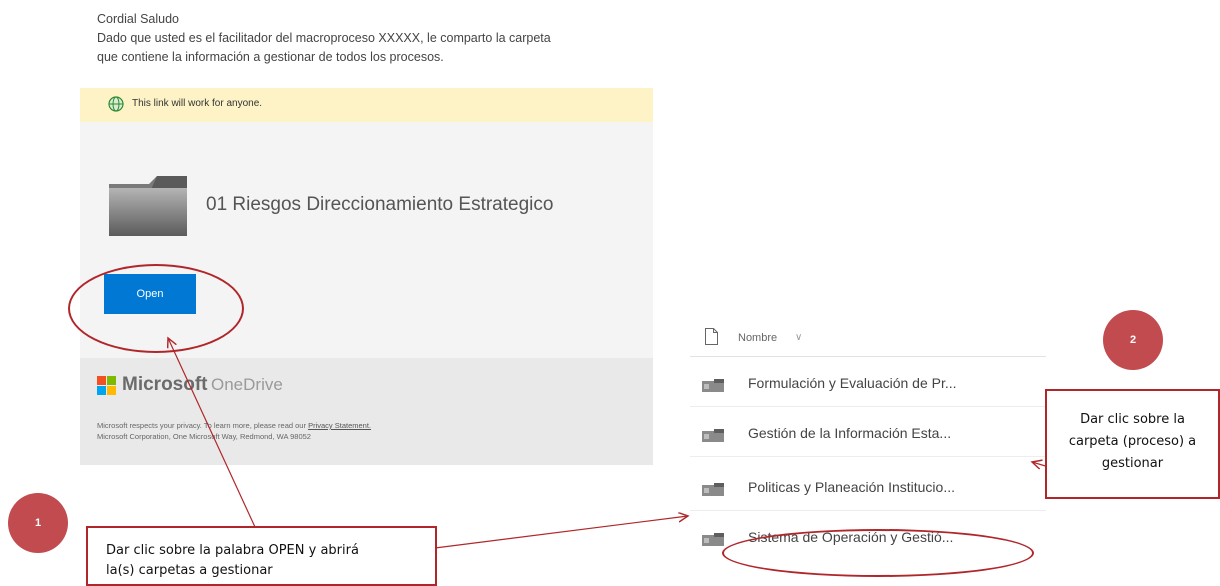 This screenshot has height=586, width=1220. Describe the element at coordinates (156, 308) in the screenshot. I see `open-highlight-ellipse` at that location.